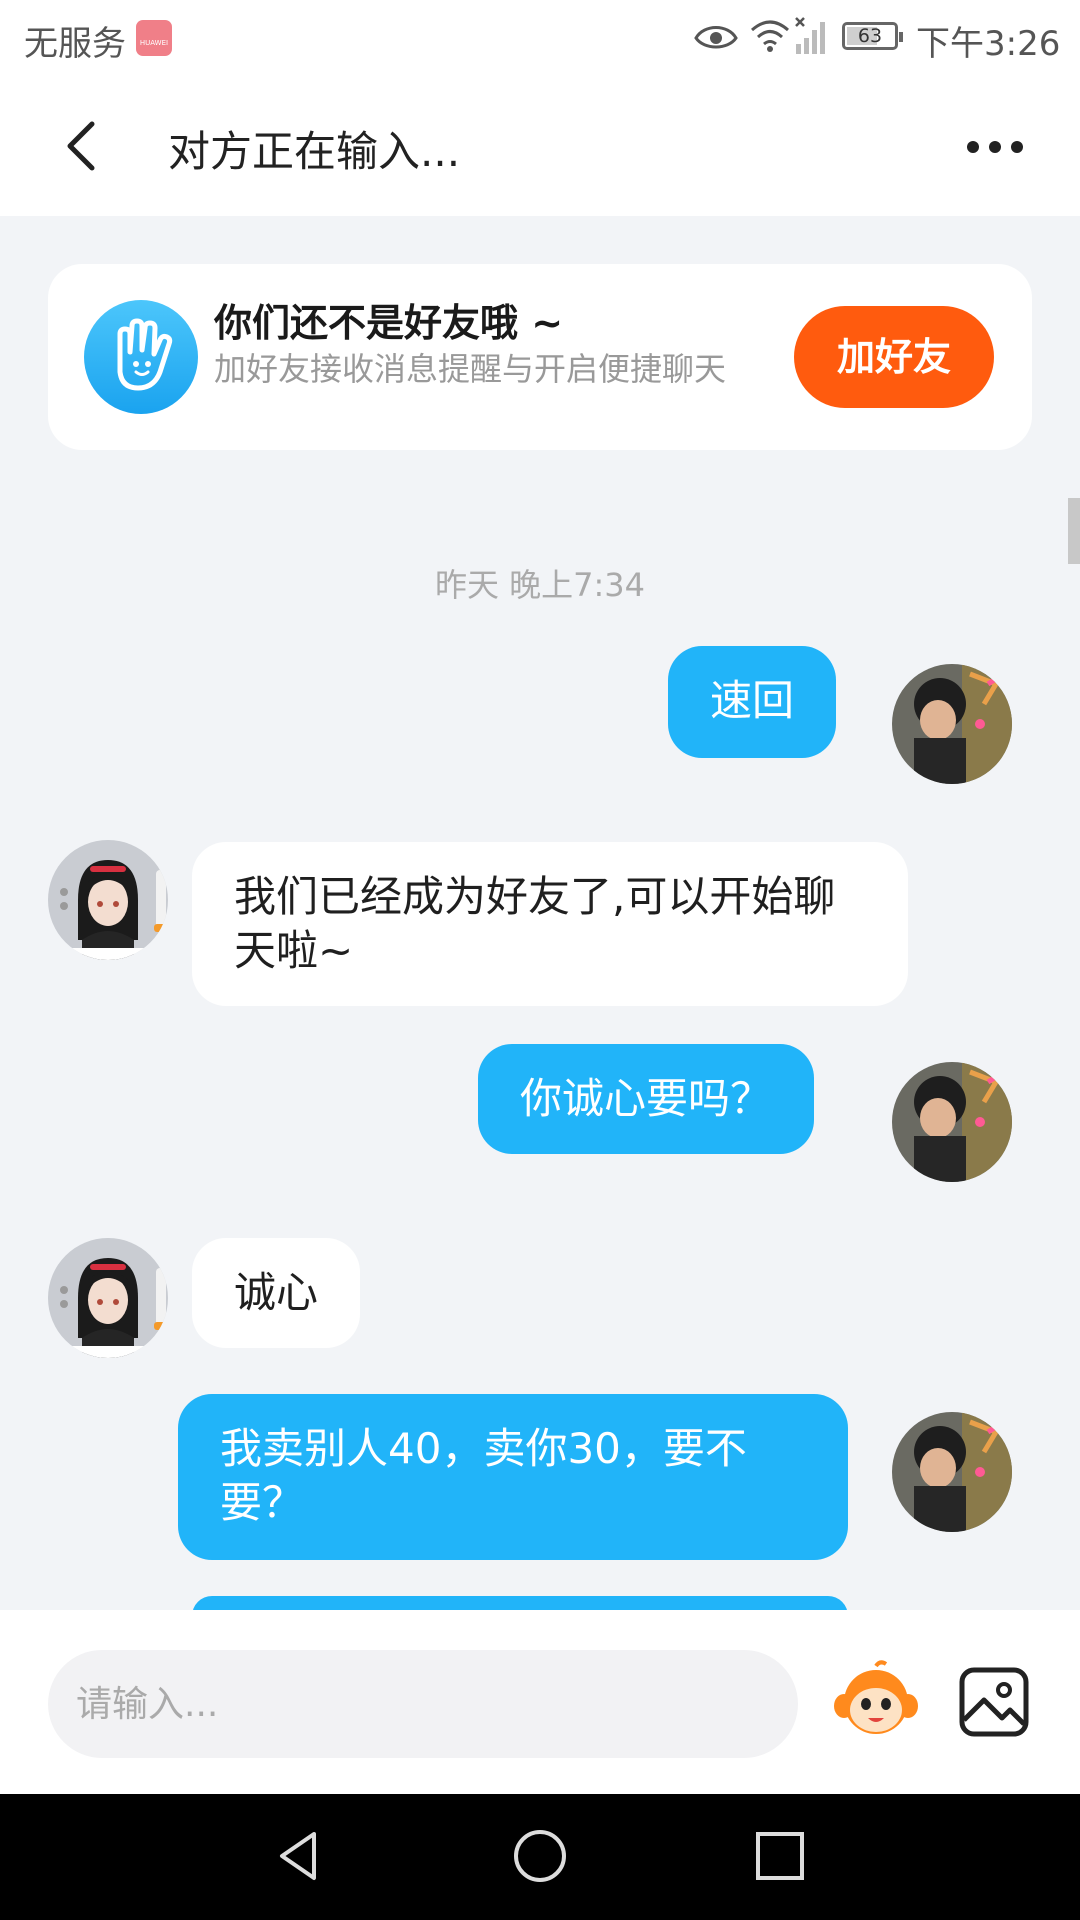 The image size is (1080, 1920). I want to click on battery-icon: 63, so click(872, 36).